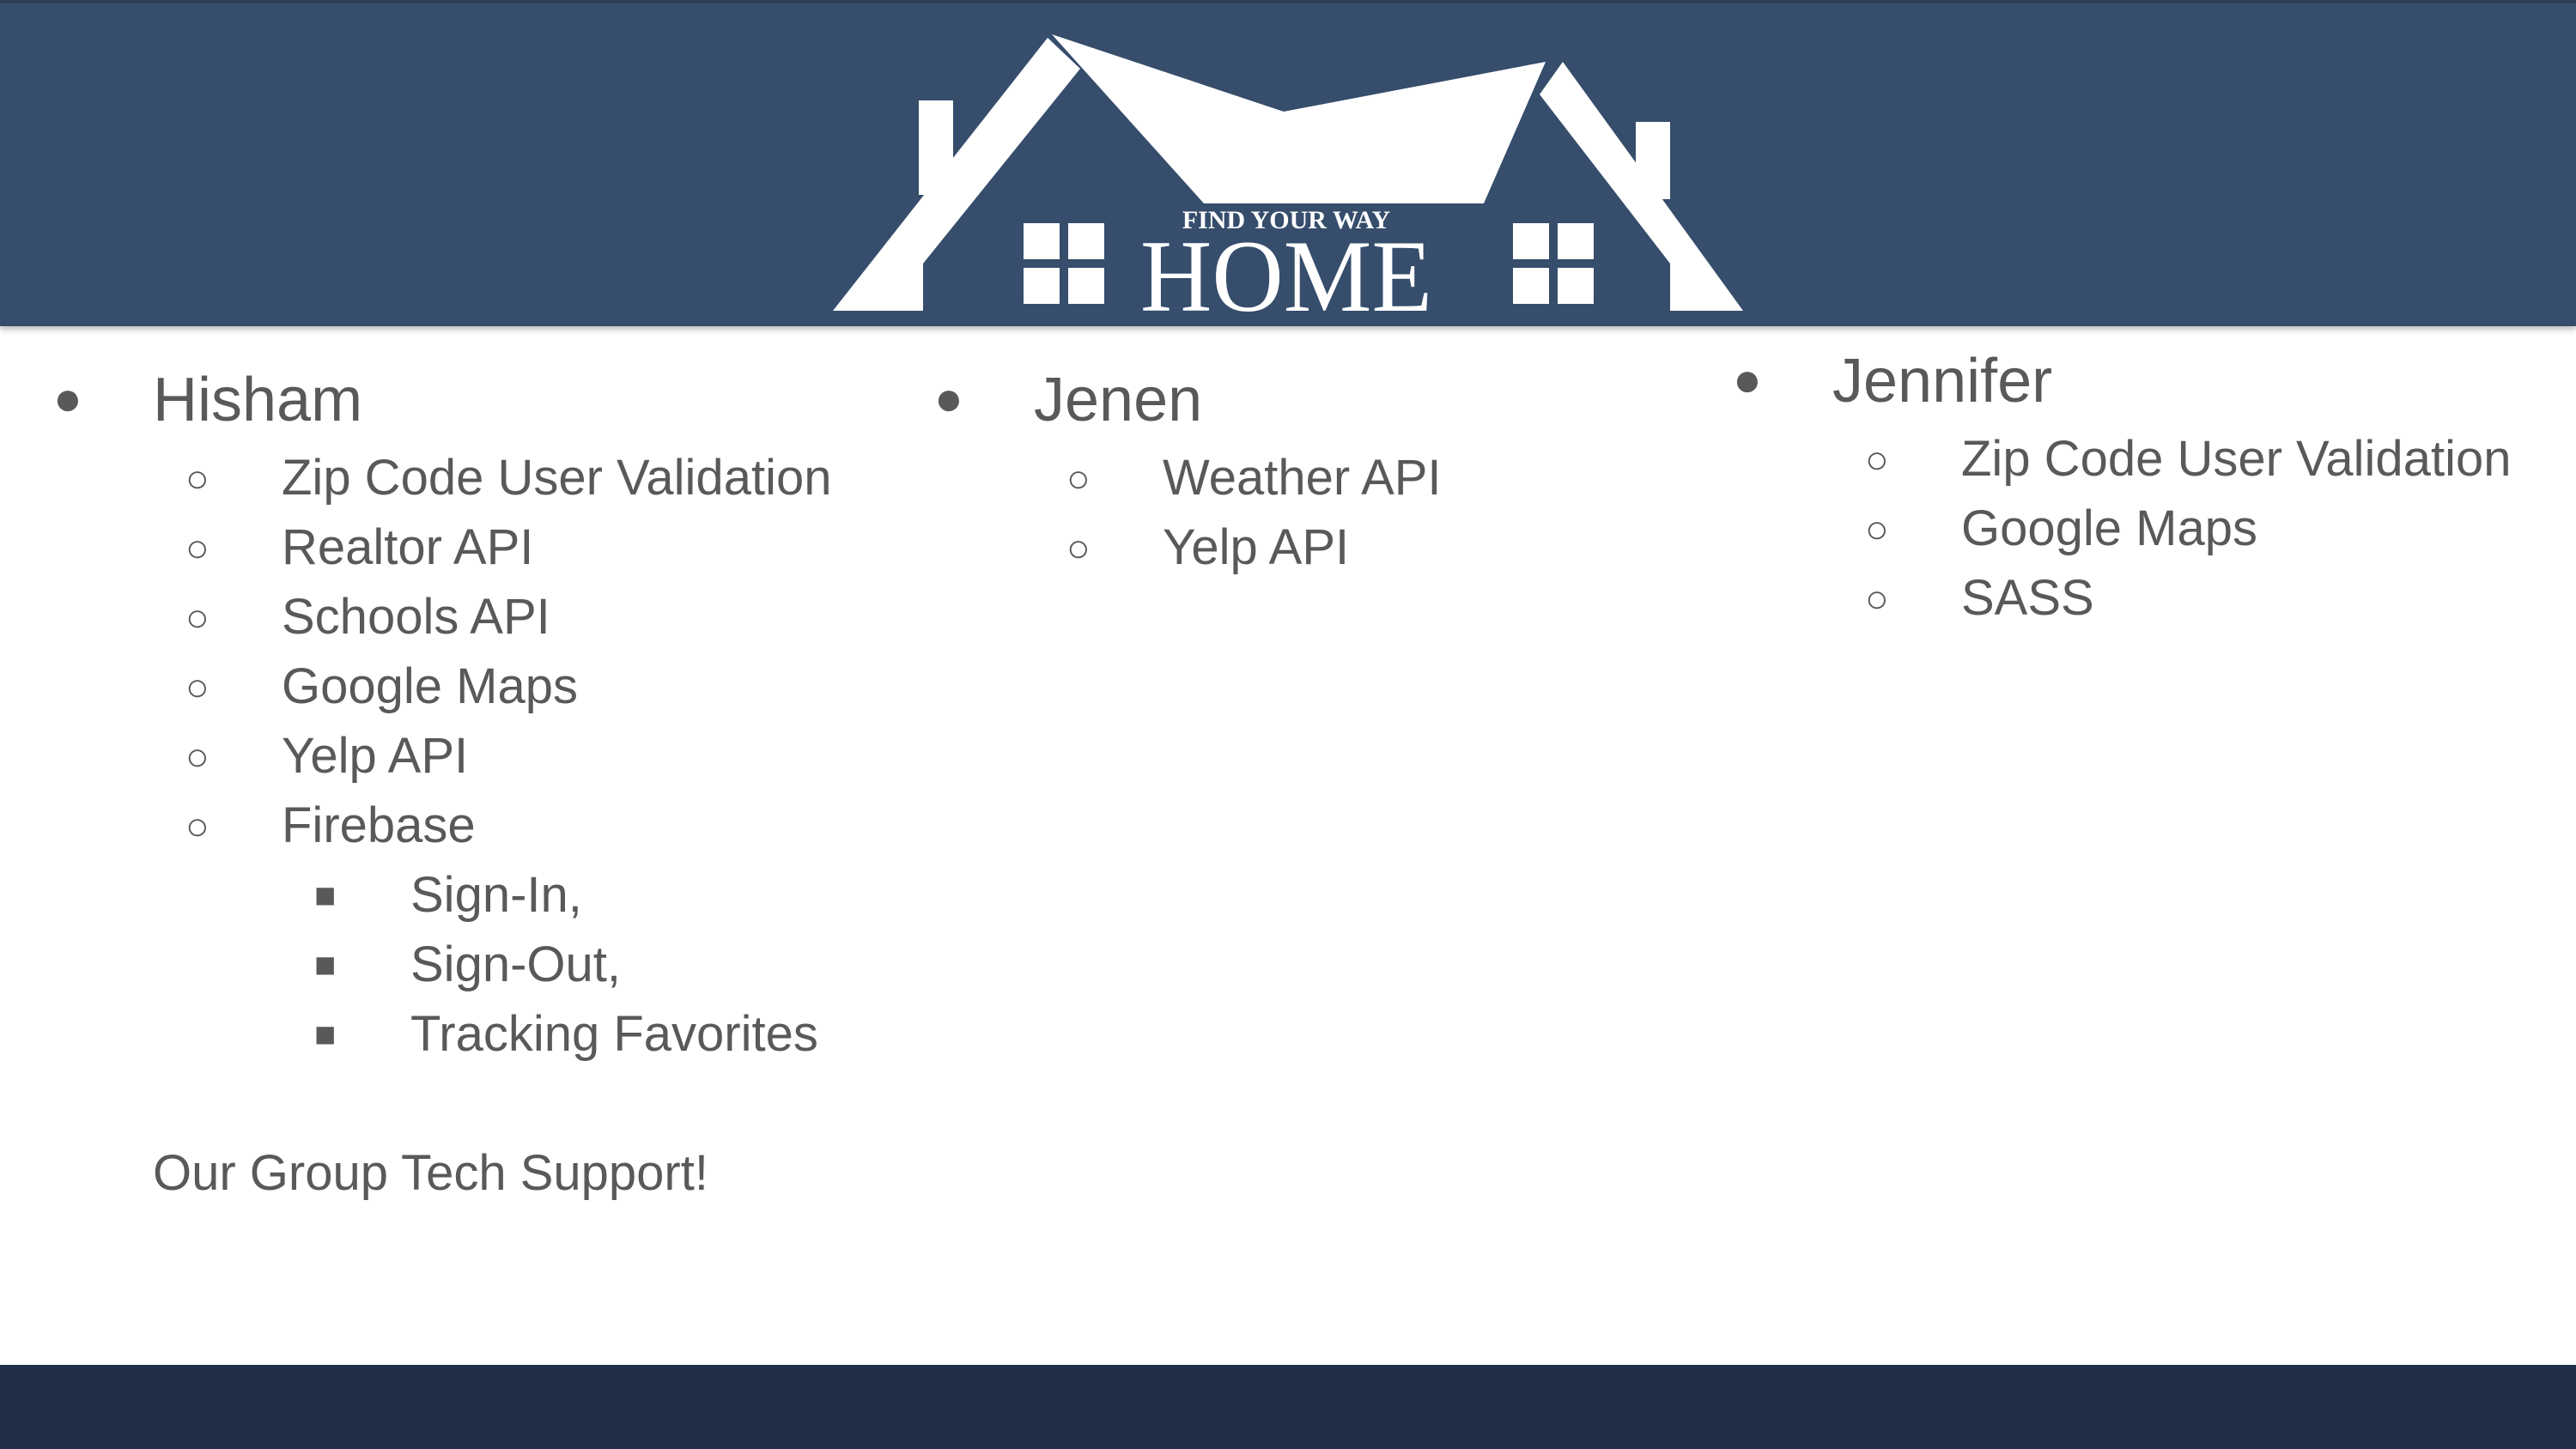 The height and width of the screenshot is (1449, 2576). What do you see at coordinates (330, 825) in the screenshot?
I see `list-item: ○ Firebase` at bounding box center [330, 825].